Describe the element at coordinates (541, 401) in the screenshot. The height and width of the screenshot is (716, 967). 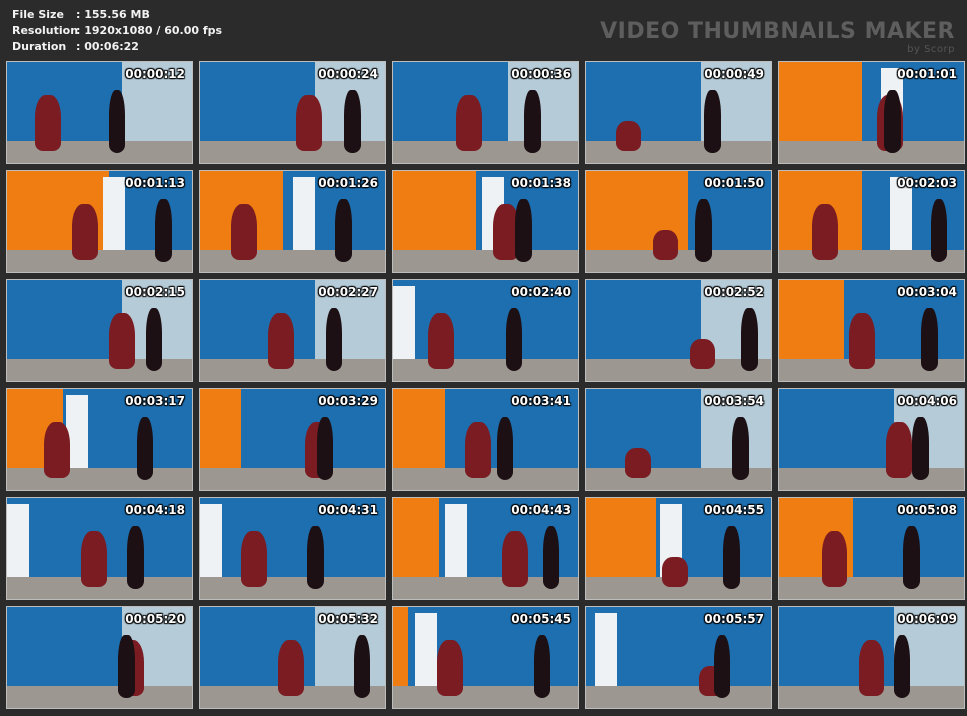
I see `timestamp-label: 00:03:41` at that location.